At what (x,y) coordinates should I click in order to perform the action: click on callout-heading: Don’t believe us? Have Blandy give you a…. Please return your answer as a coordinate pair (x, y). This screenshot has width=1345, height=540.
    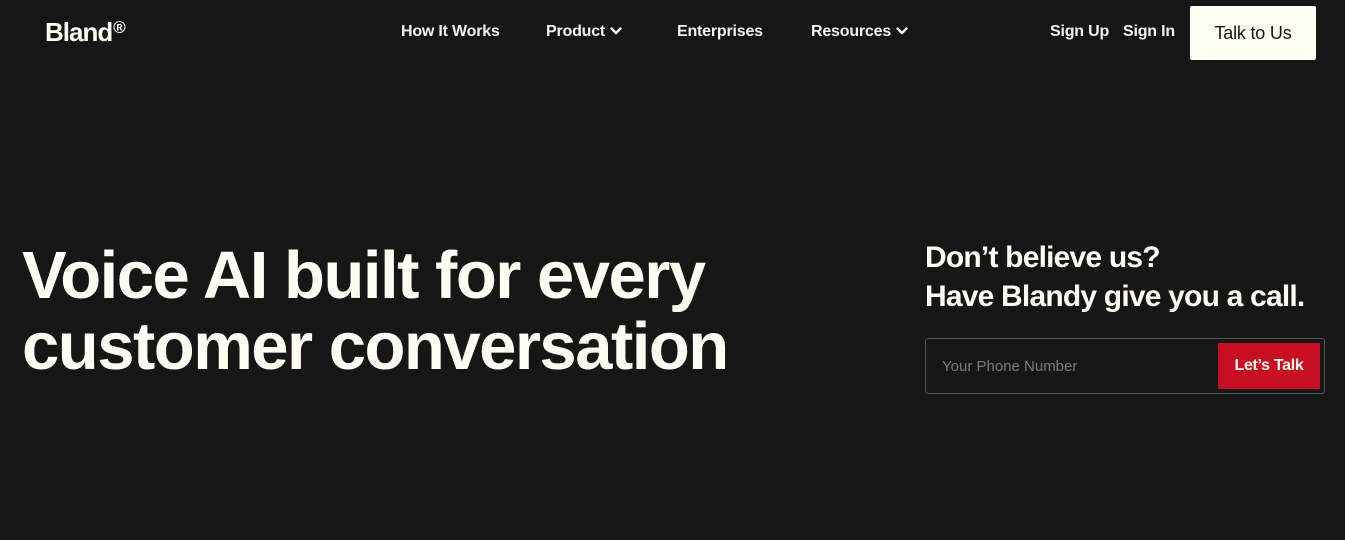
    Looking at the image, I should click on (1130, 277).